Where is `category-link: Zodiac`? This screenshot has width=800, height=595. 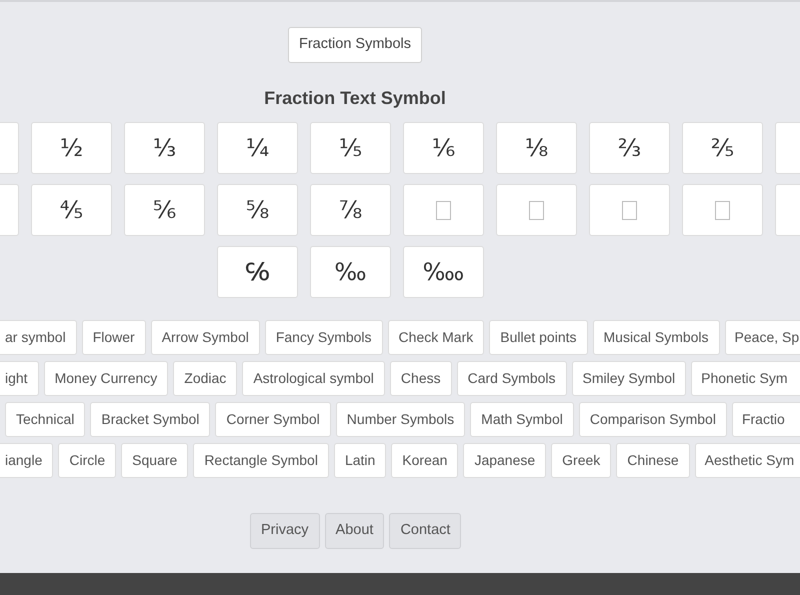 category-link: Zodiac is located at coordinates (205, 378).